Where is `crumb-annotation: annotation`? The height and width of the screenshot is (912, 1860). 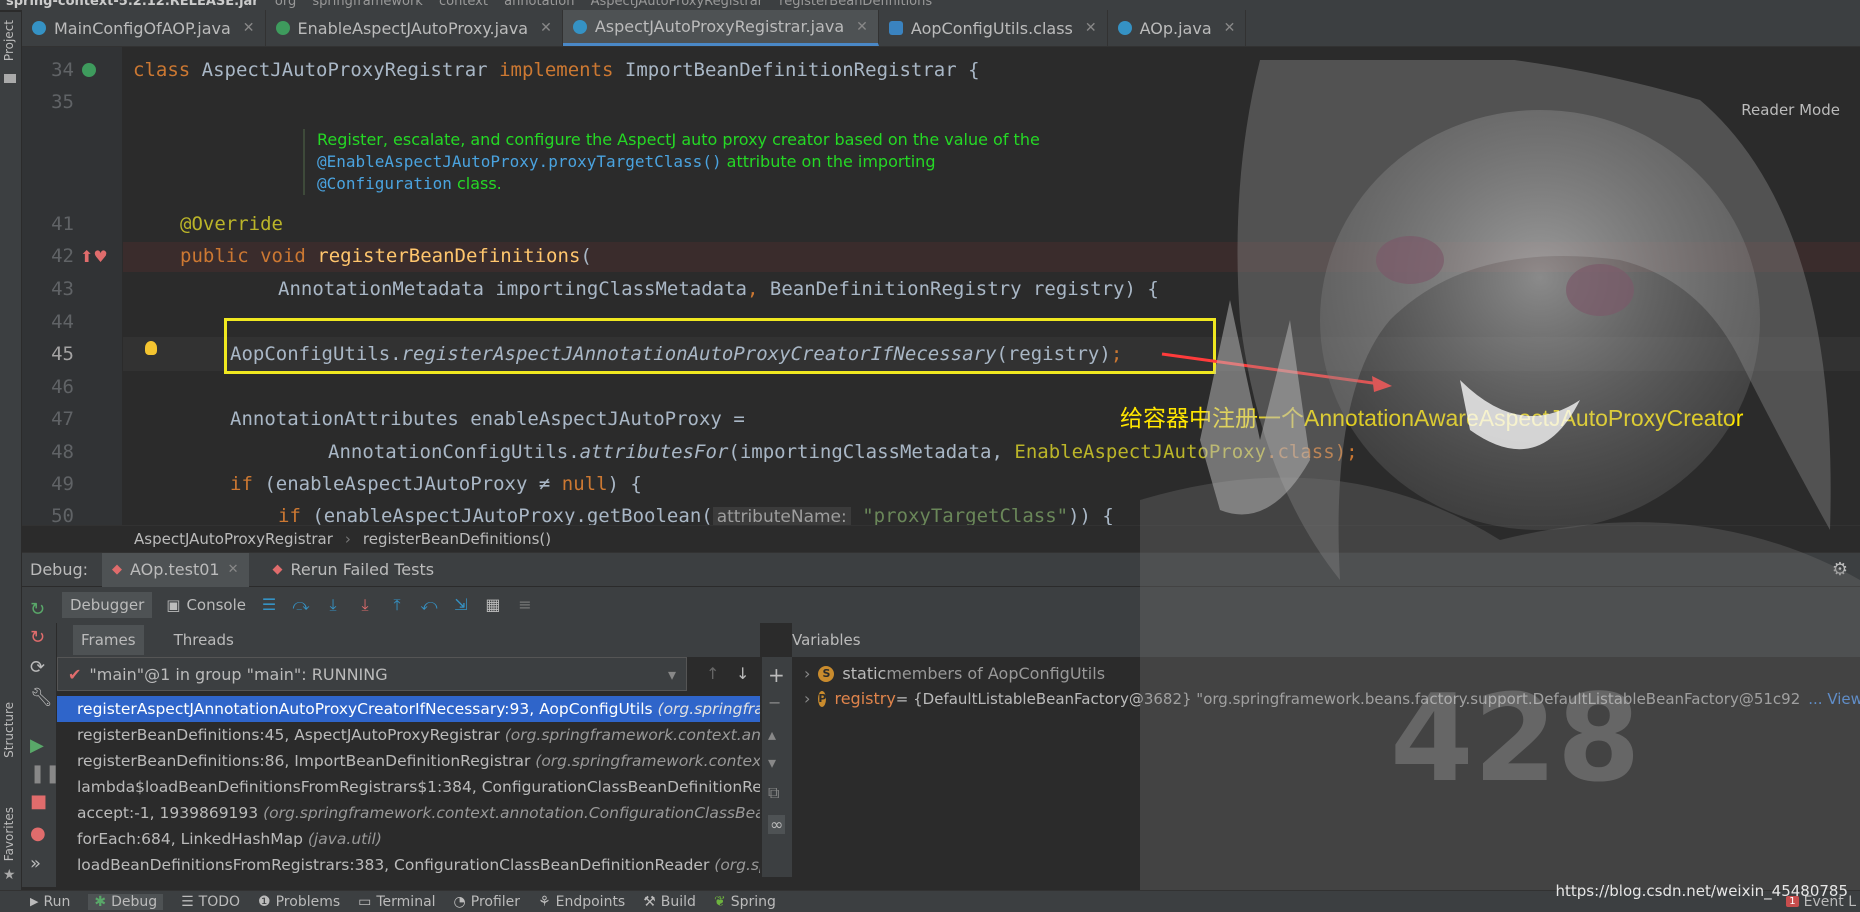 crumb-annotation: annotation is located at coordinates (539, 4).